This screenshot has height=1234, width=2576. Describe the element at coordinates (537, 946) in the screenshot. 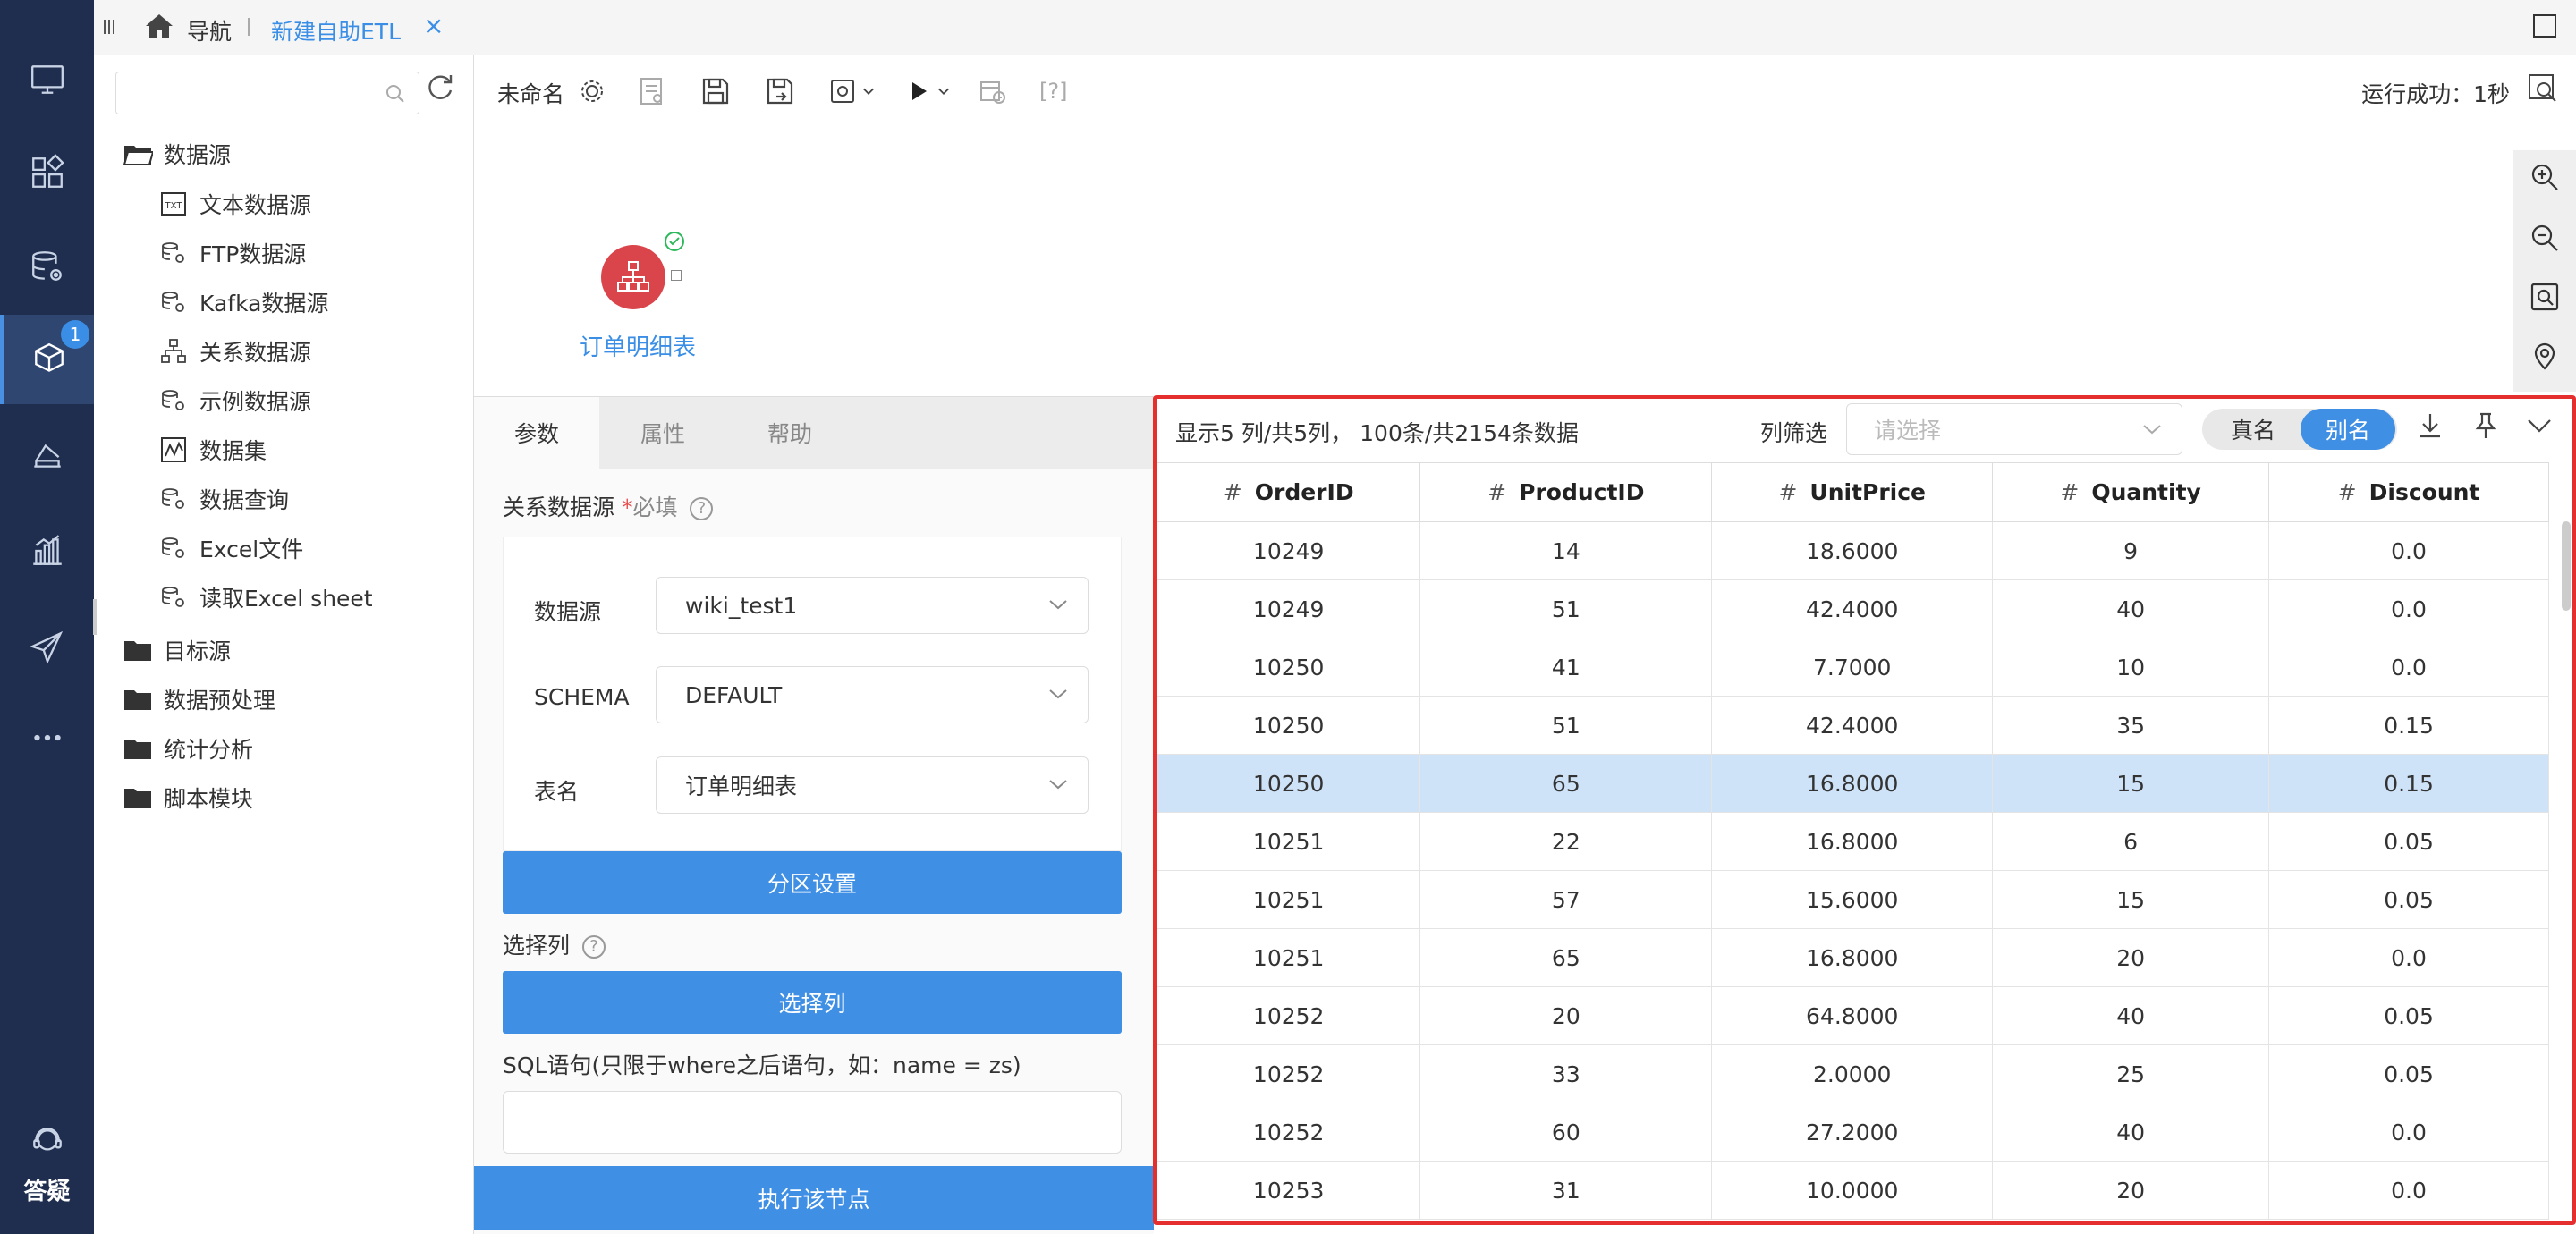

I see `select-columns-label-text: 选择列` at that location.